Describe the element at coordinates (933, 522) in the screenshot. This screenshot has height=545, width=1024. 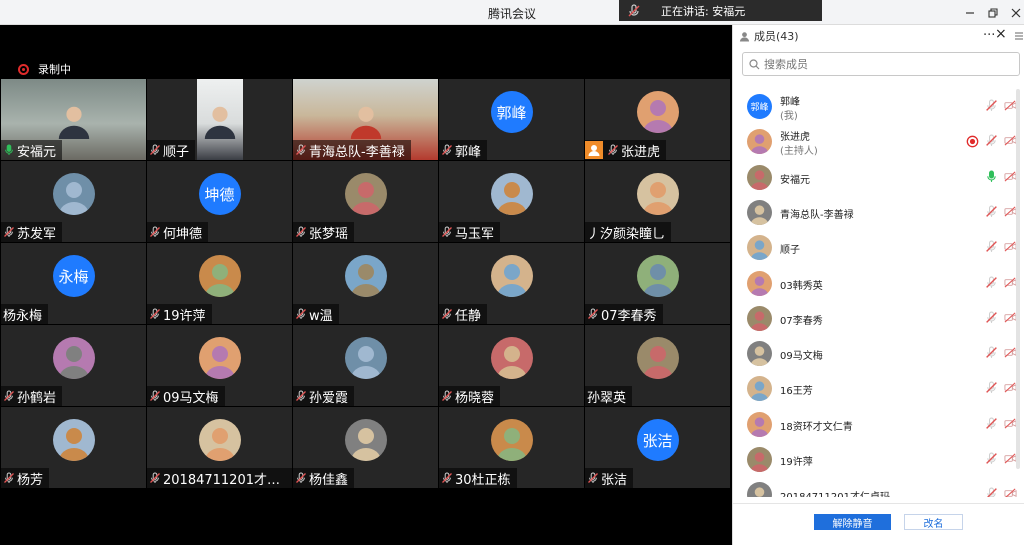
I see `rename-button: 改名` at that location.